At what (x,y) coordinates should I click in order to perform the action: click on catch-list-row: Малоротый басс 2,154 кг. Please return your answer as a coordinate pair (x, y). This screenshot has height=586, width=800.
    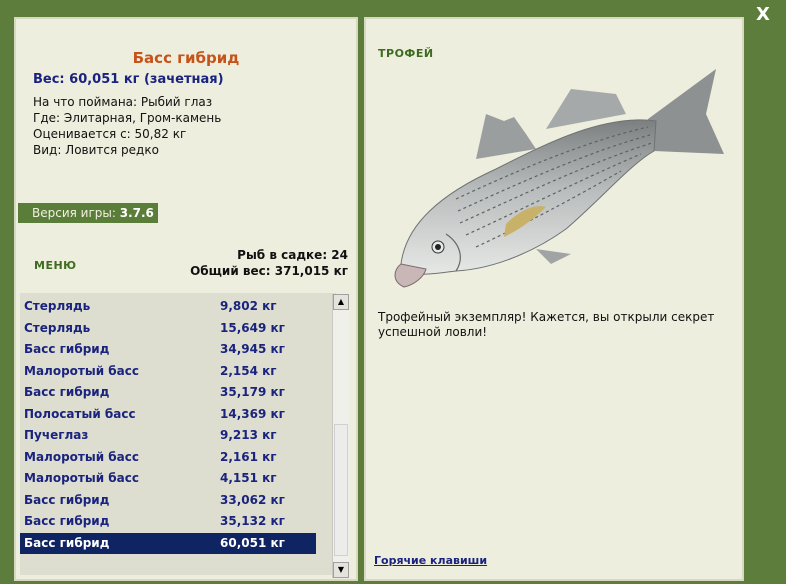
    Looking at the image, I should click on (168, 371).